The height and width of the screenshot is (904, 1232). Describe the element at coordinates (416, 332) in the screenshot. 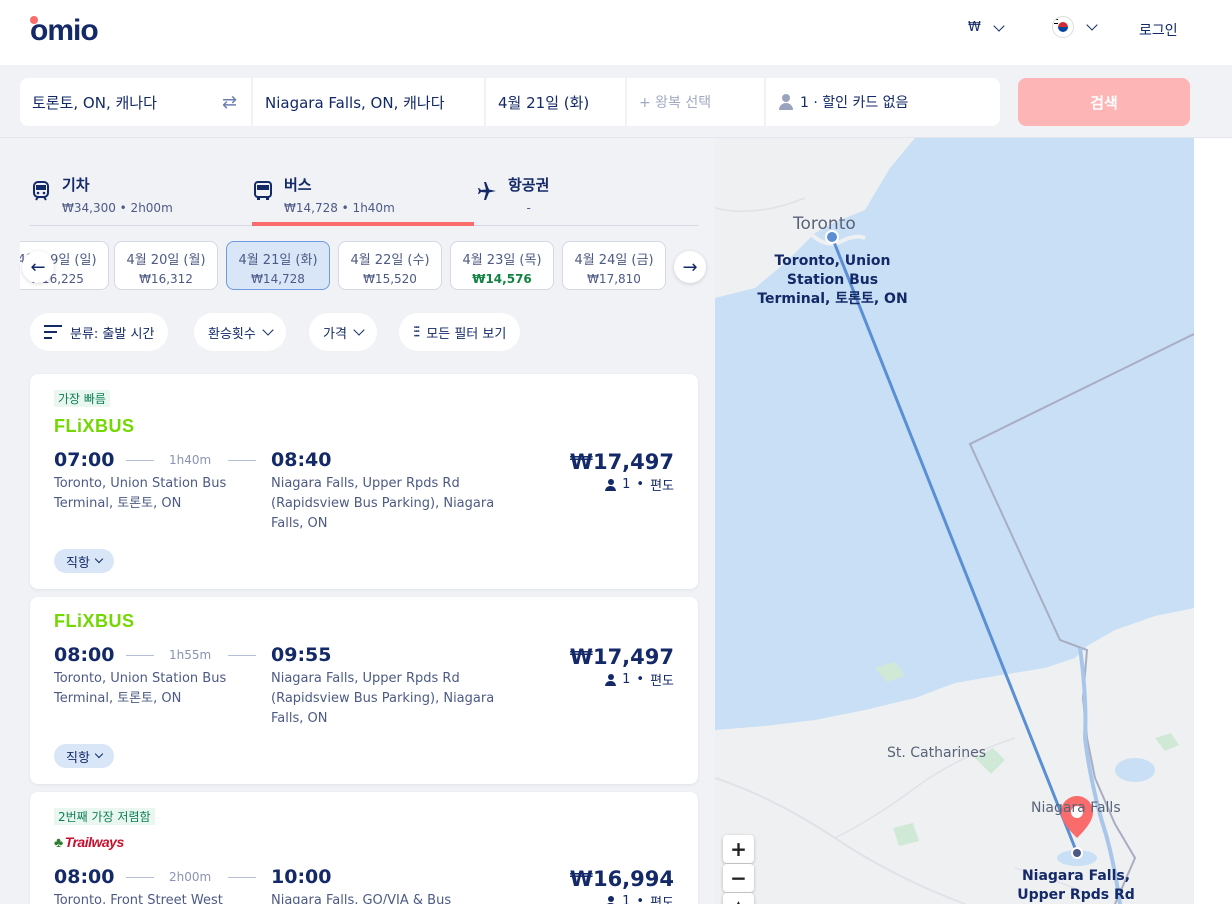

I see `sliders-icon: ⫶⫶⫶` at that location.